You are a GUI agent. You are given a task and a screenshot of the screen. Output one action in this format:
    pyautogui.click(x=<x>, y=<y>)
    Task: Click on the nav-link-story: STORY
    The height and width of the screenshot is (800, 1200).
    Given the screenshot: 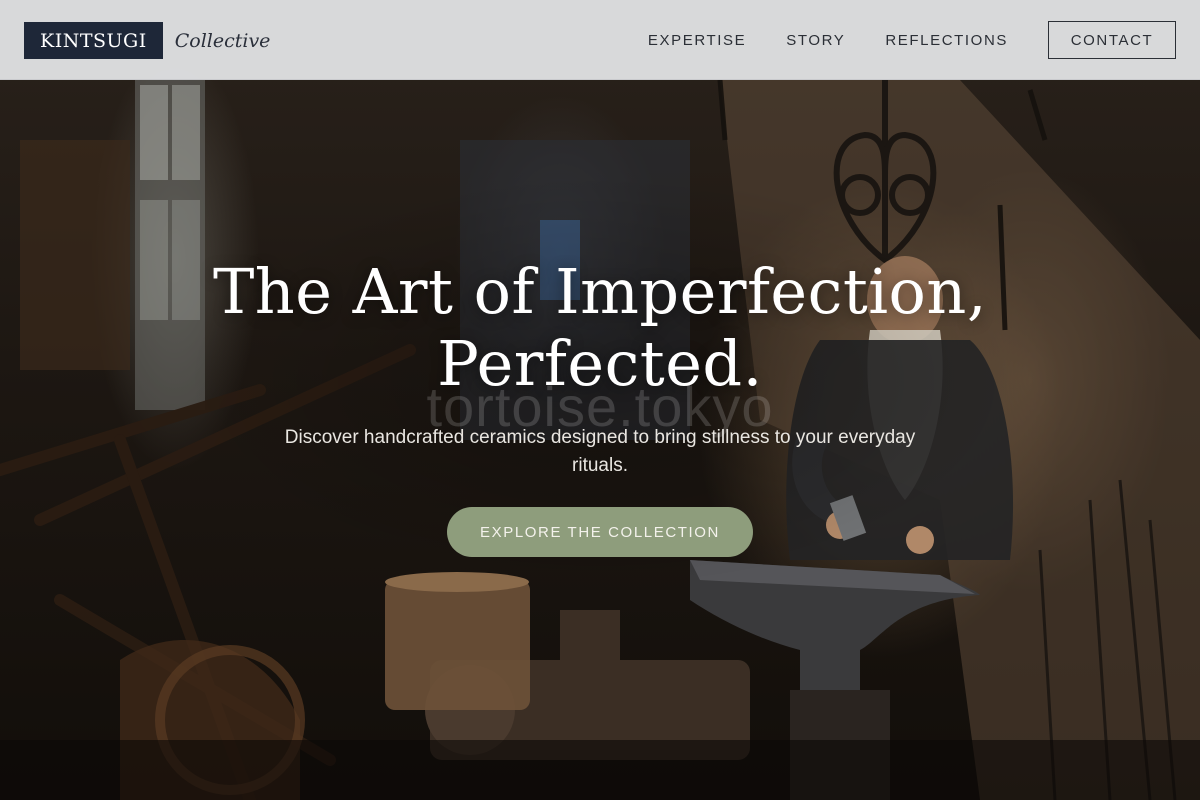 What is the action you would take?
    pyautogui.click(x=815, y=40)
    